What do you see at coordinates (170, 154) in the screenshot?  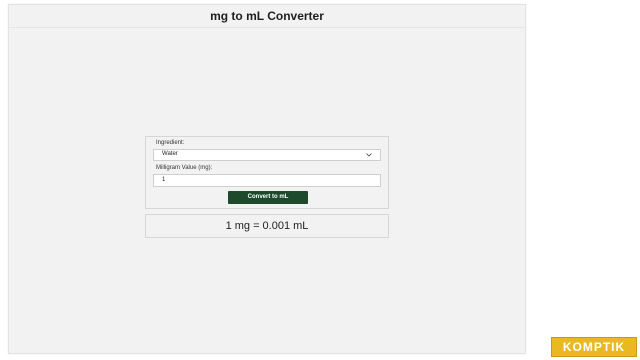 I see `ingredient-selected-value: Water` at bounding box center [170, 154].